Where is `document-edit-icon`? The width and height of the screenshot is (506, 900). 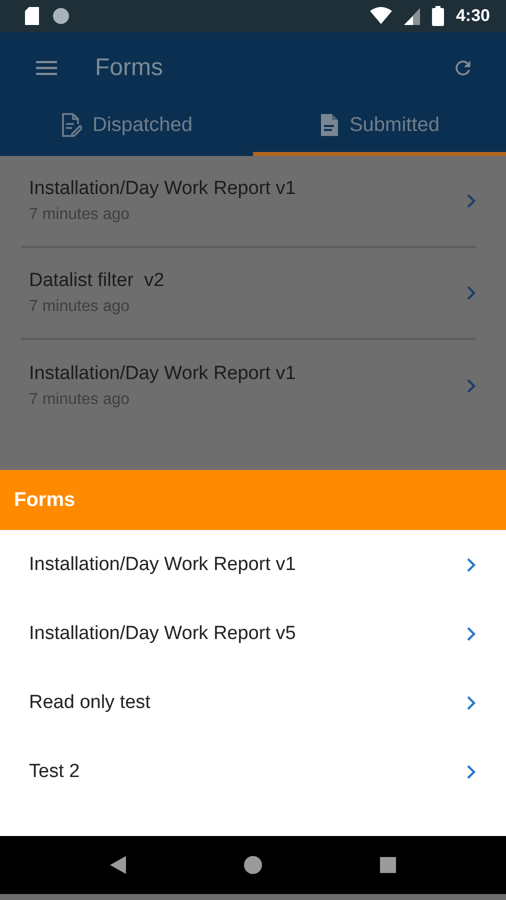
document-edit-icon is located at coordinates (71, 125).